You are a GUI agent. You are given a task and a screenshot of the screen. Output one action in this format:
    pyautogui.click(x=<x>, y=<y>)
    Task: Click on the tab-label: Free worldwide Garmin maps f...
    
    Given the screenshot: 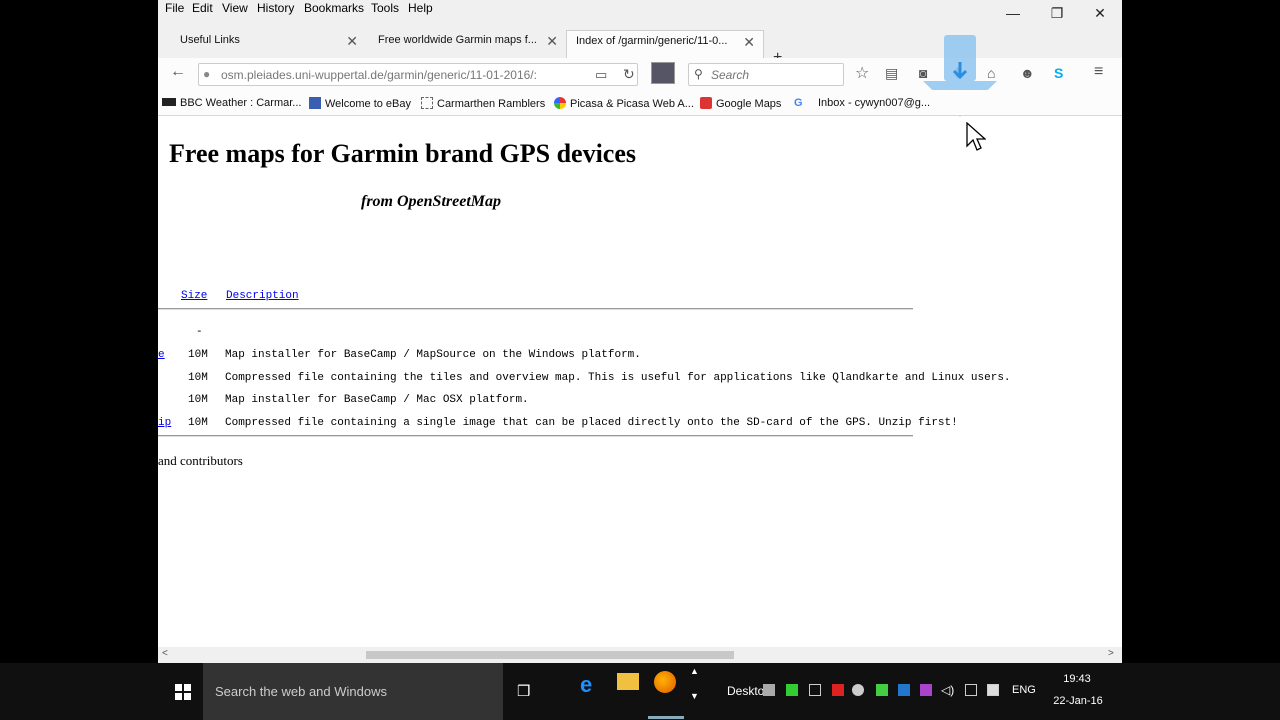 What is the action you would take?
    pyautogui.click(x=457, y=40)
    